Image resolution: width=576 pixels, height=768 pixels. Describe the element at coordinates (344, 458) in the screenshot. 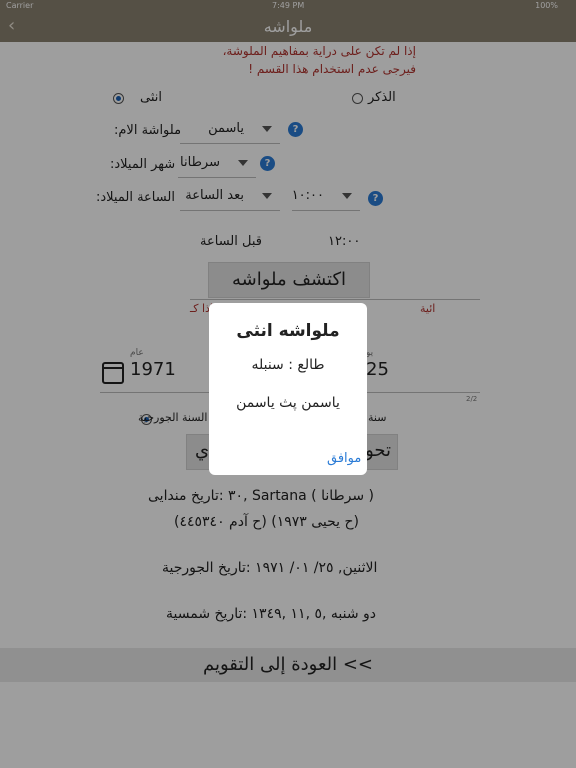

I see `dialog-ok-button: موافق` at that location.